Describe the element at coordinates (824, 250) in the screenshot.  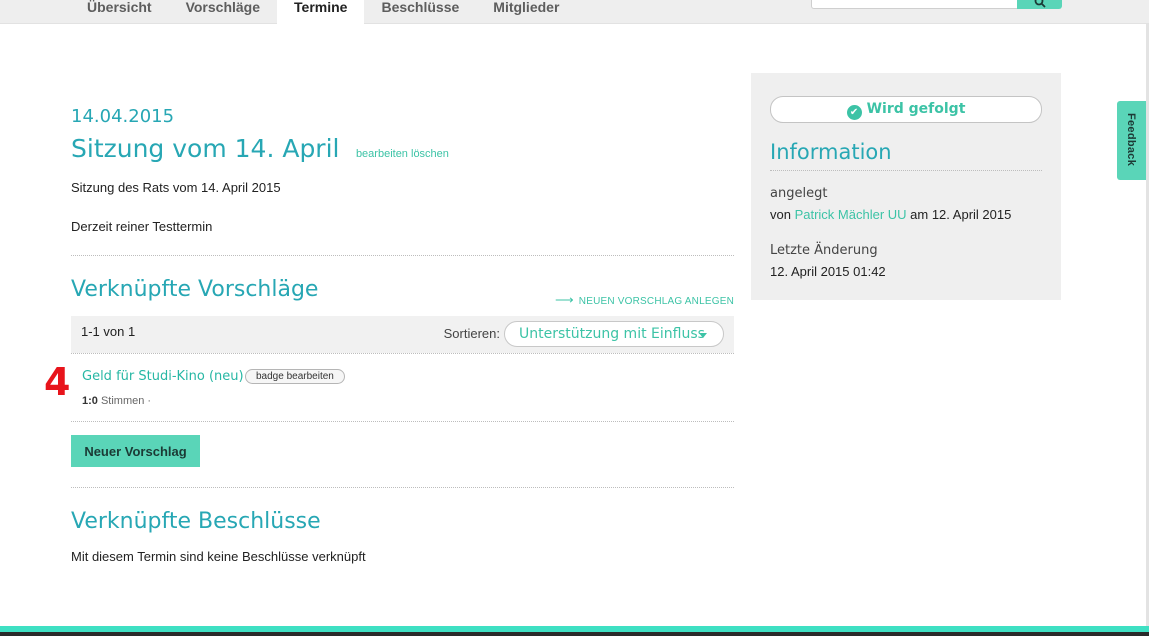
I see `modified-label: Letzte Änderung` at that location.